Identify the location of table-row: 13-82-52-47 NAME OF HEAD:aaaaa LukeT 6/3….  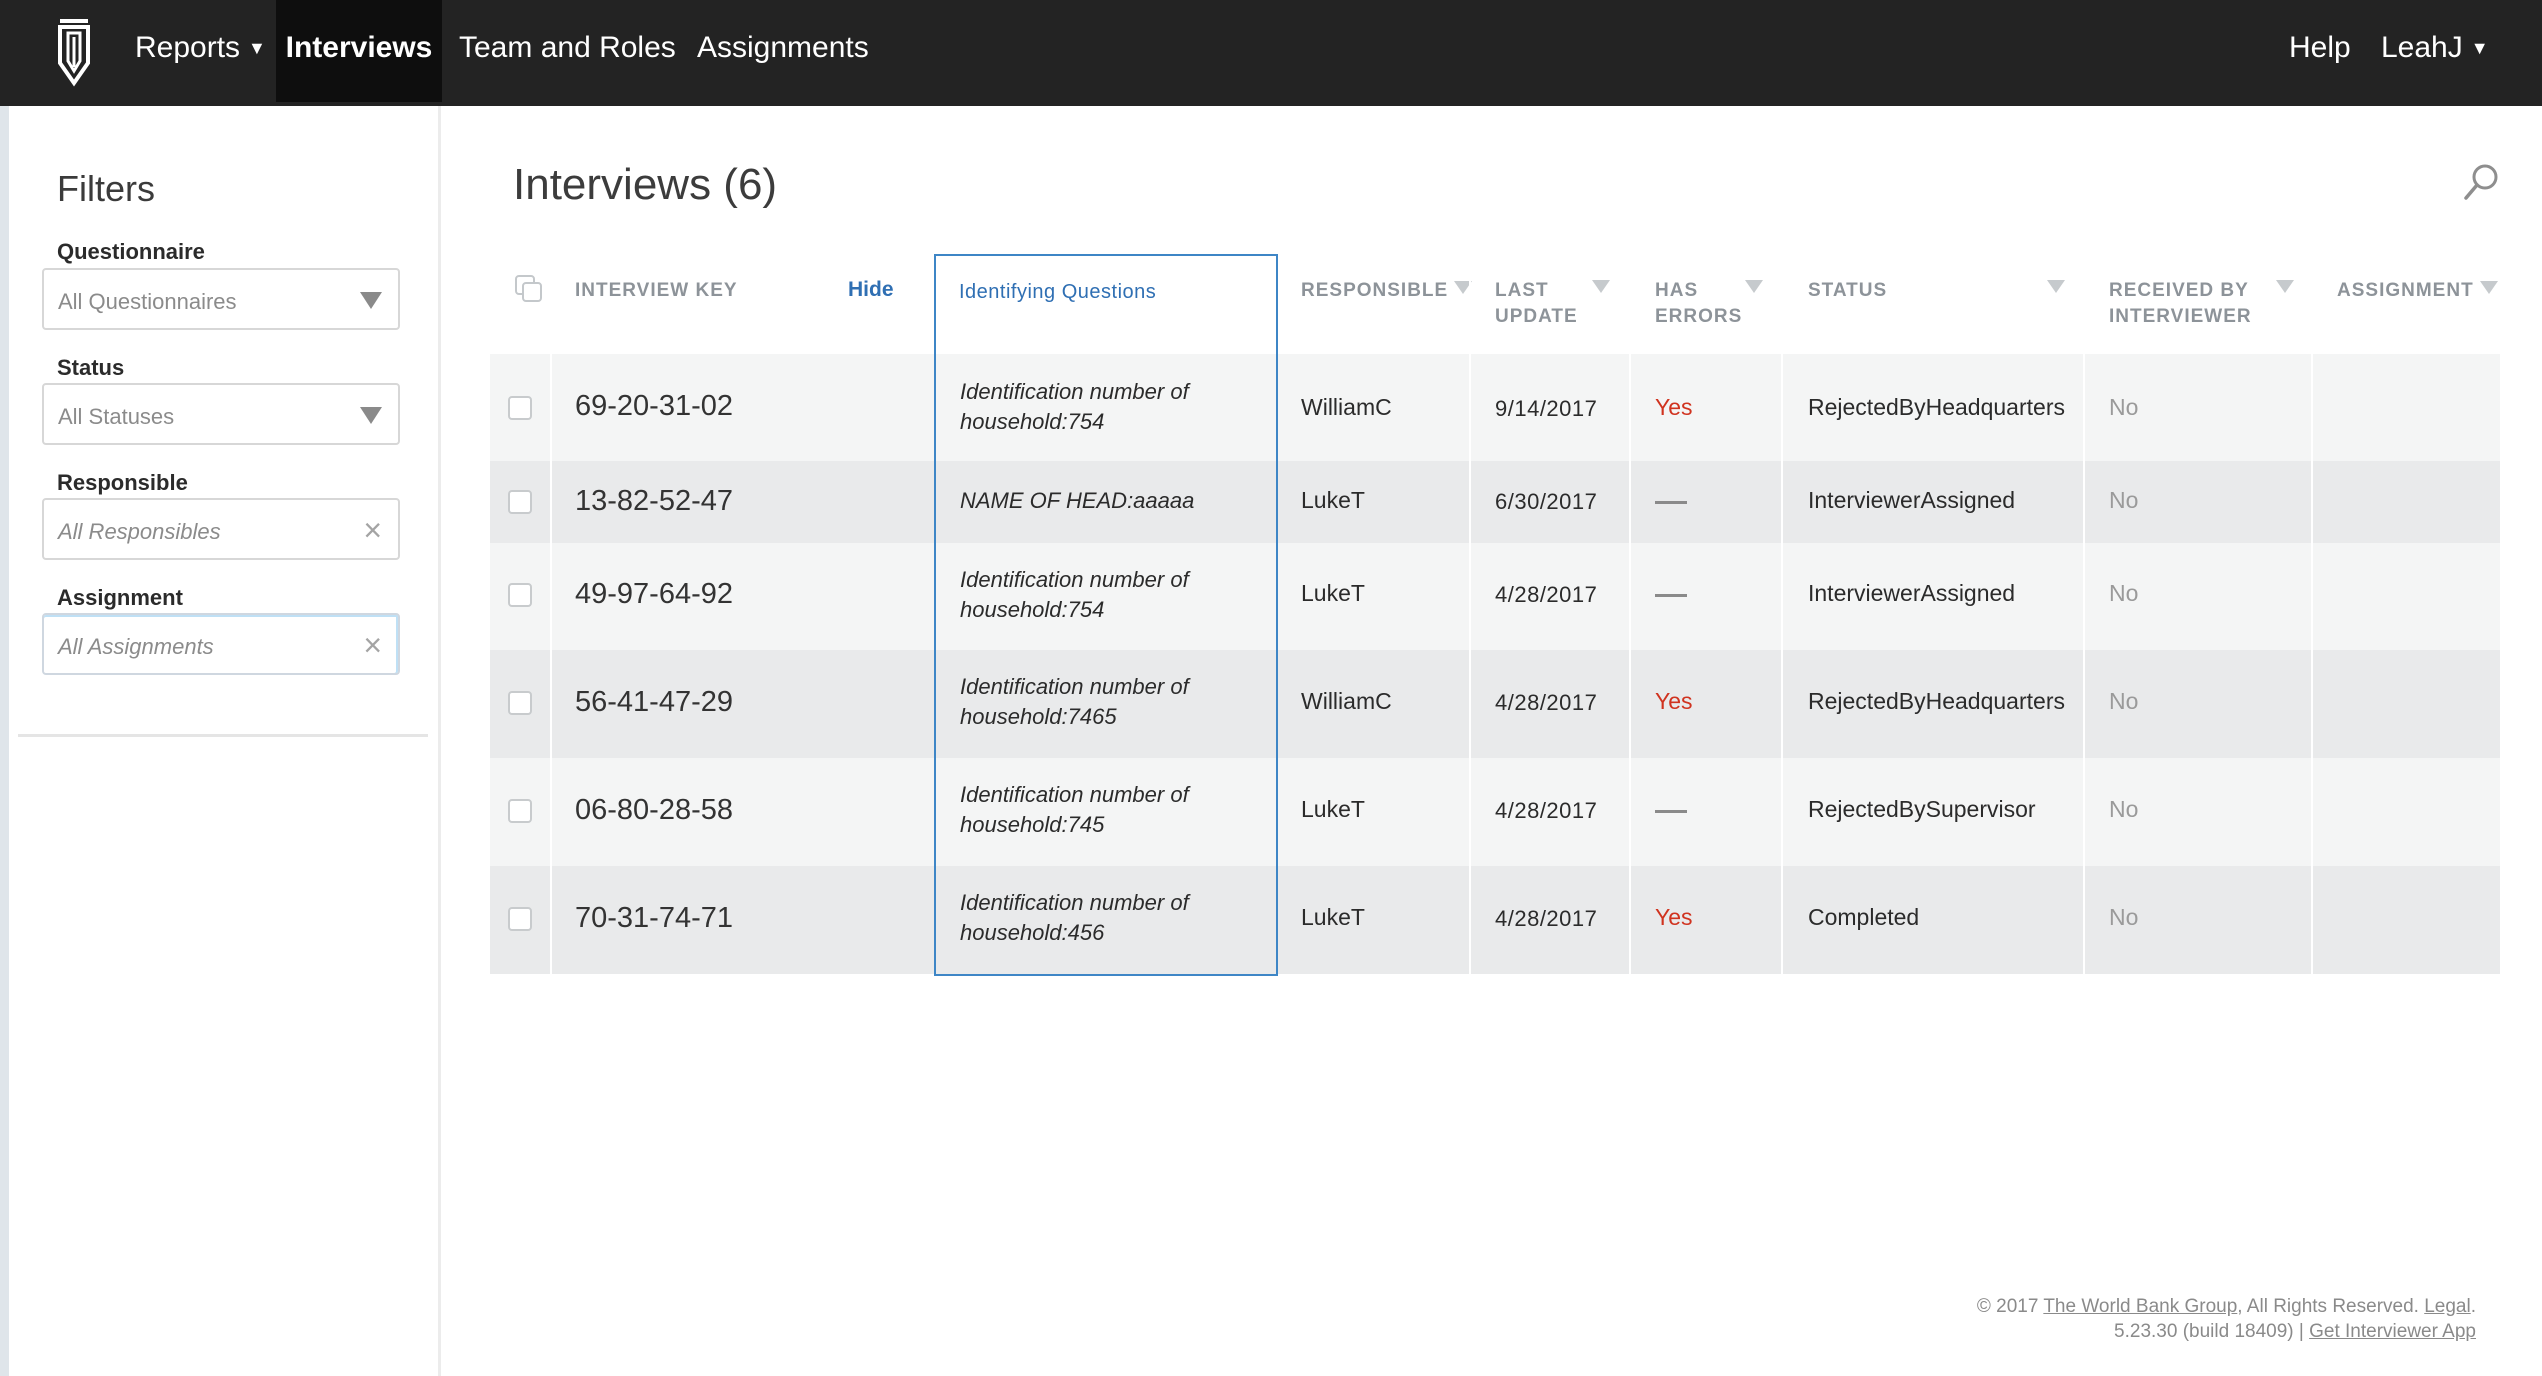
(1495, 502).